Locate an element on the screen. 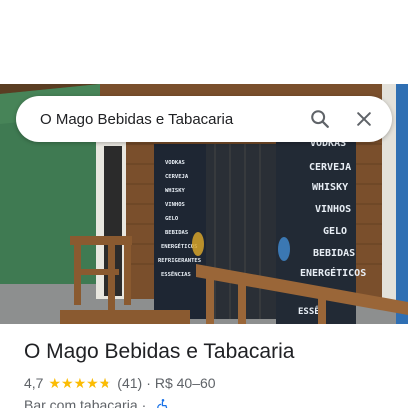 Image resolution: width=408 pixels, height=408 pixels. search-icon is located at coordinates (320, 119).